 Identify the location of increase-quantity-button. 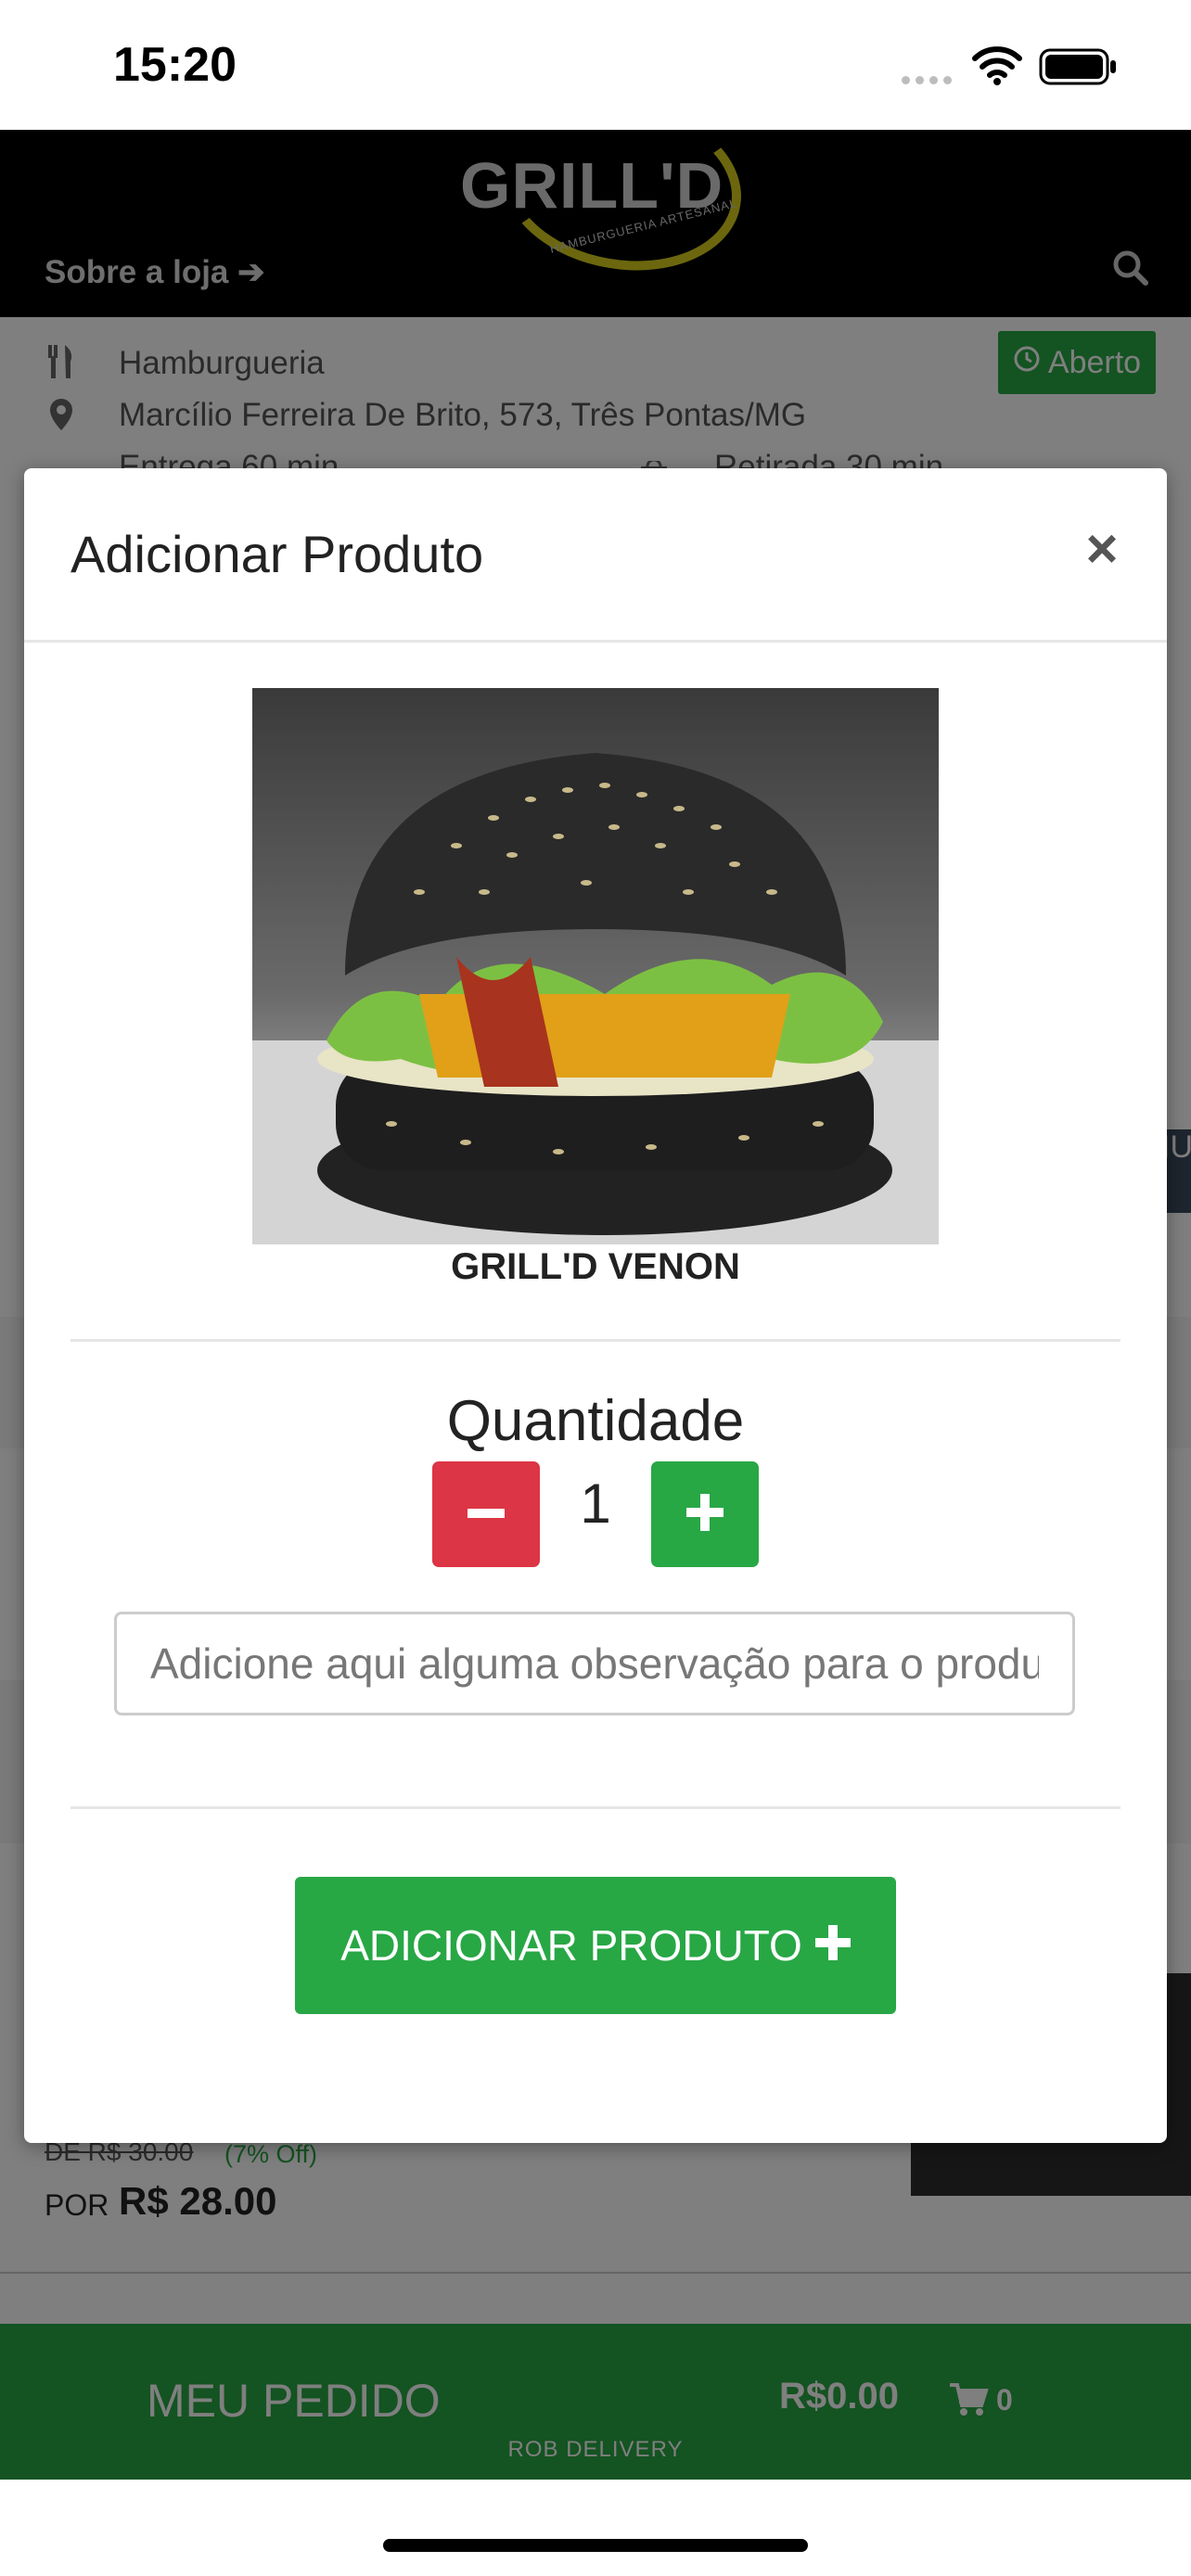
(705, 1514).